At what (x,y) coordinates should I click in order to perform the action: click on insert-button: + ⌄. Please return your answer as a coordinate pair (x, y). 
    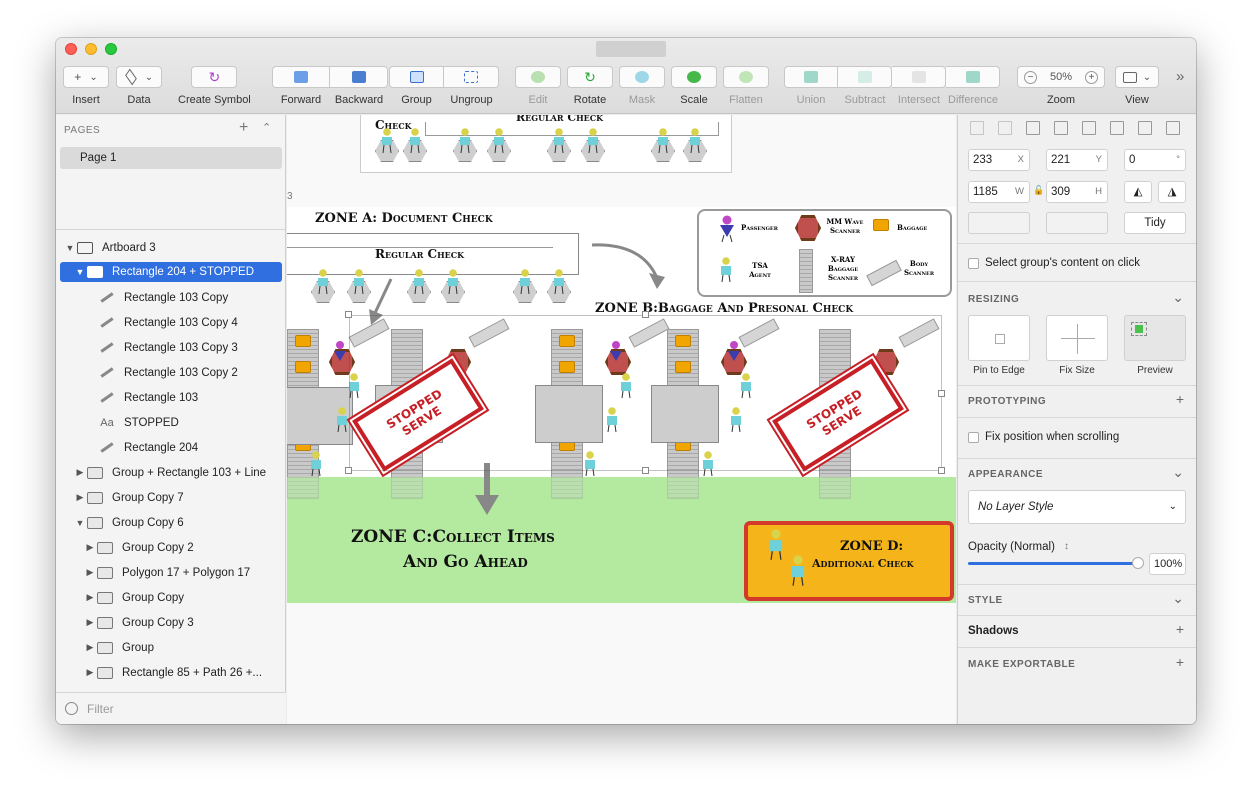
    Looking at the image, I should click on (86, 77).